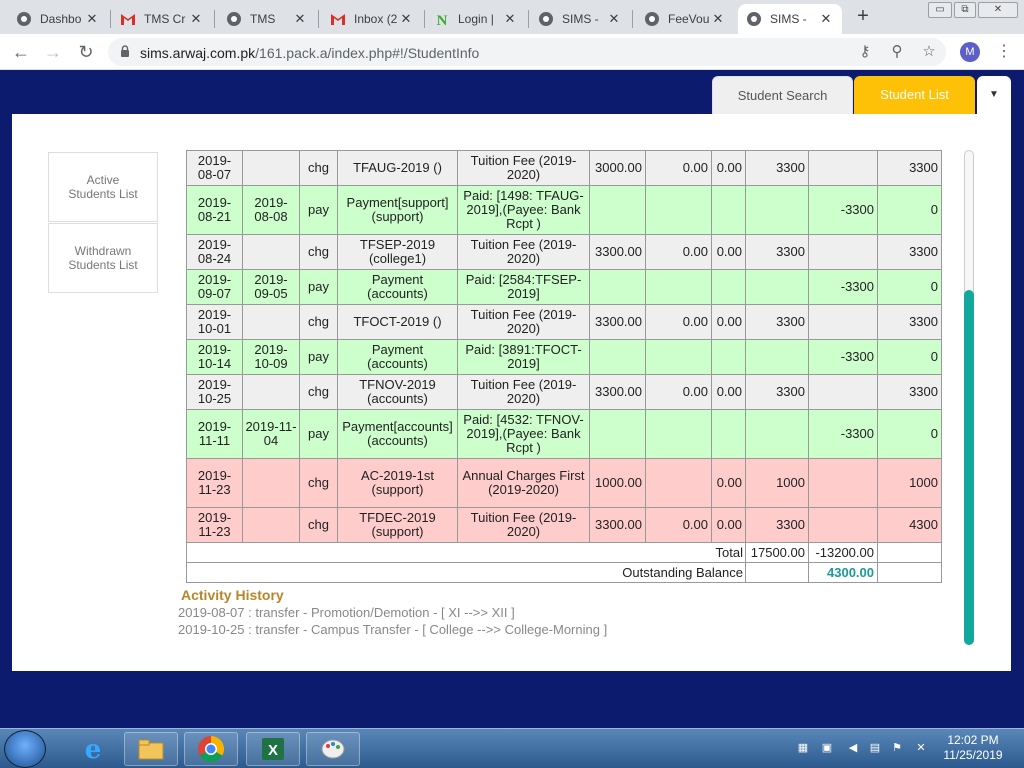  I want to click on close-window-button: ✕, so click(998, 10).